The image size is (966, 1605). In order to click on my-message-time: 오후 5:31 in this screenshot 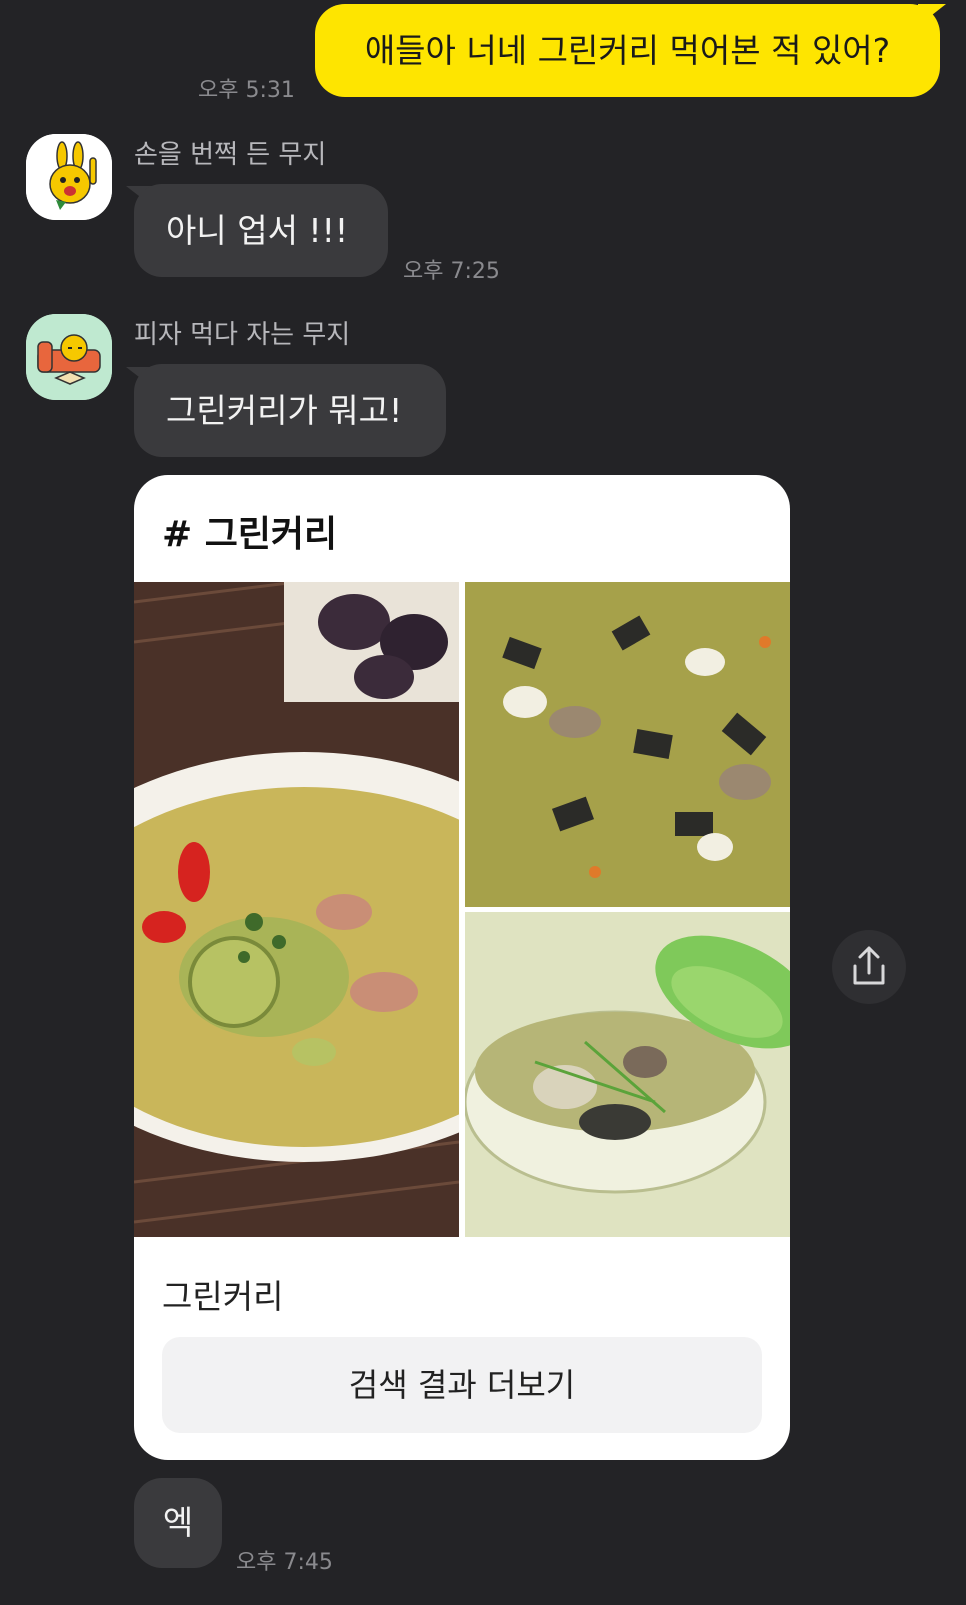, I will do `click(246, 90)`.